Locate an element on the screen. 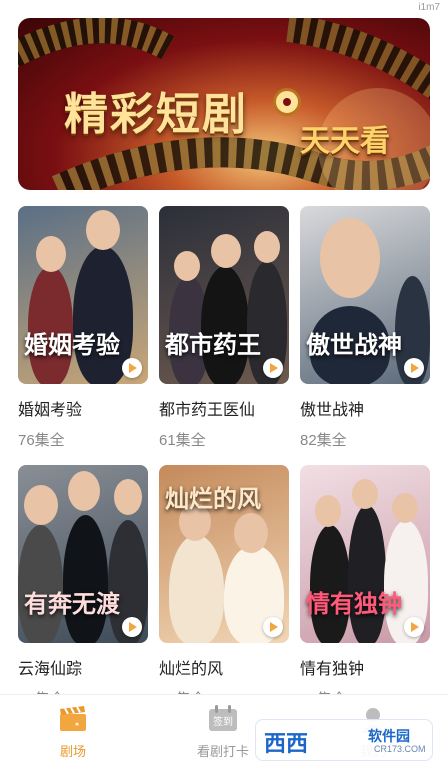 The width and height of the screenshot is (448, 769). show-card: 有奔无渡 云海仙踪 98集全 is located at coordinates (83, 587).